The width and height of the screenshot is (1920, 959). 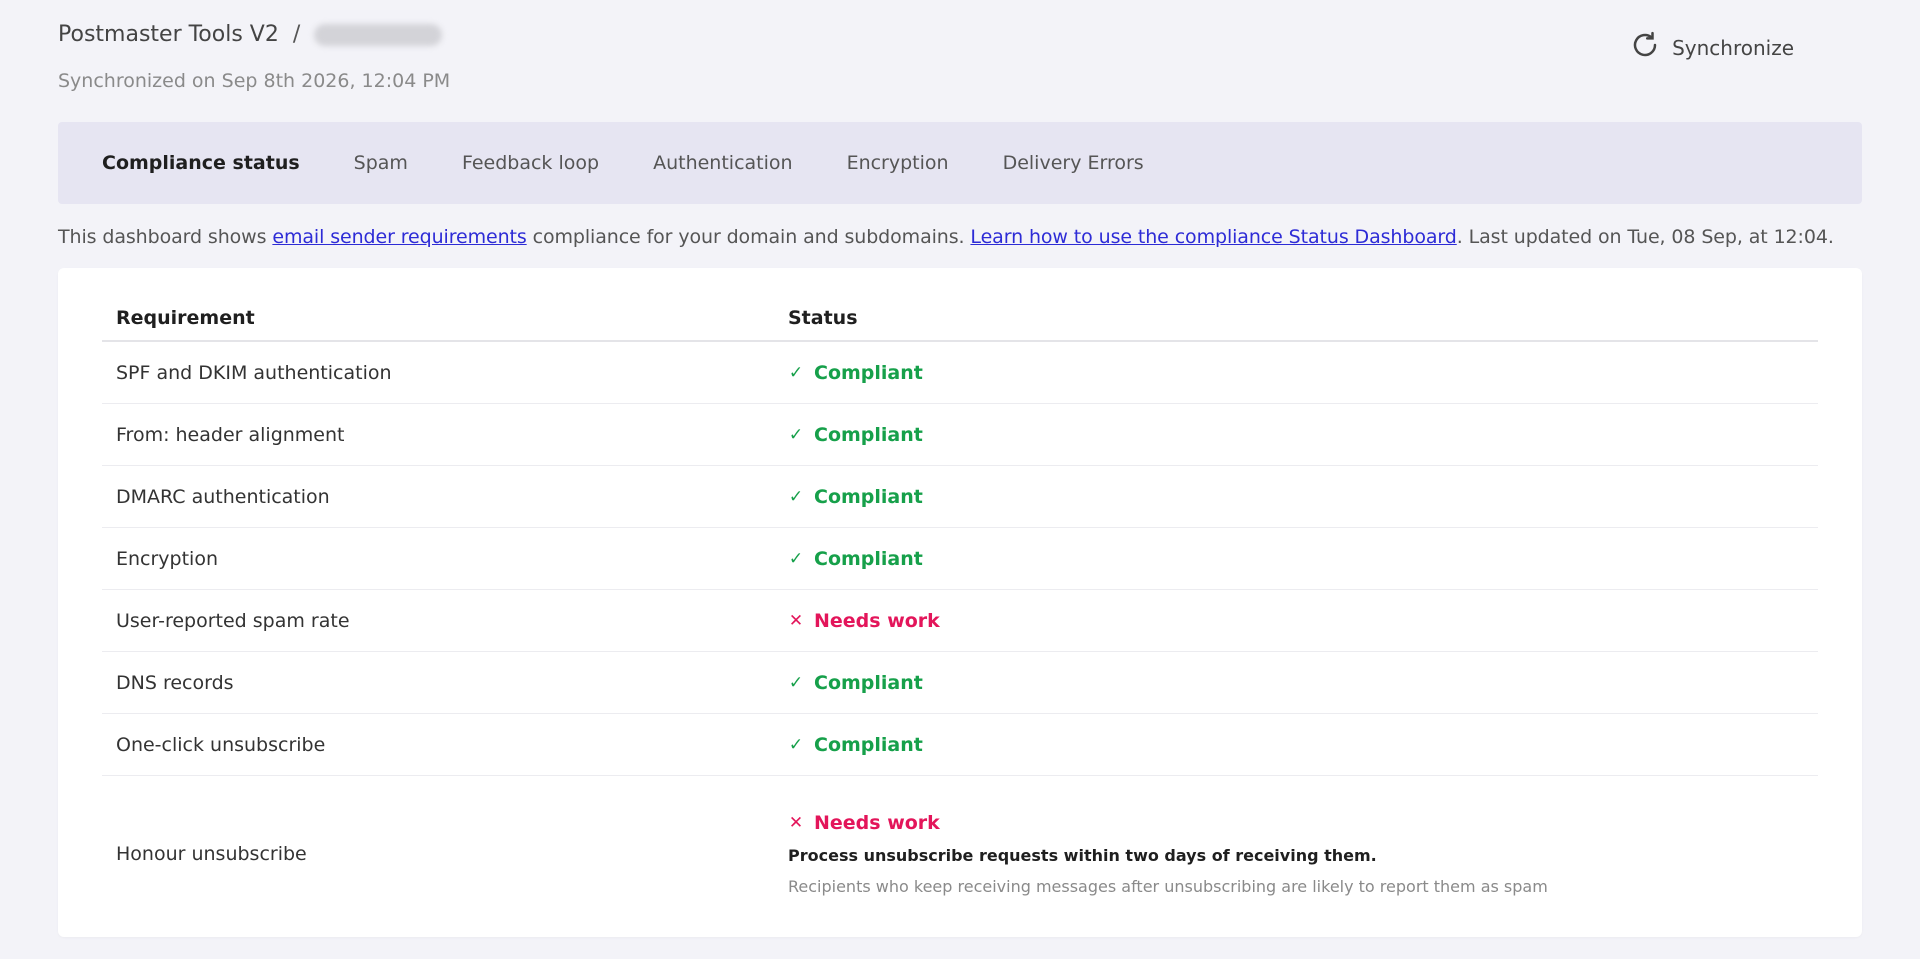 I want to click on table-row: DMARC authentication ✓ Compliant, so click(x=960, y=497).